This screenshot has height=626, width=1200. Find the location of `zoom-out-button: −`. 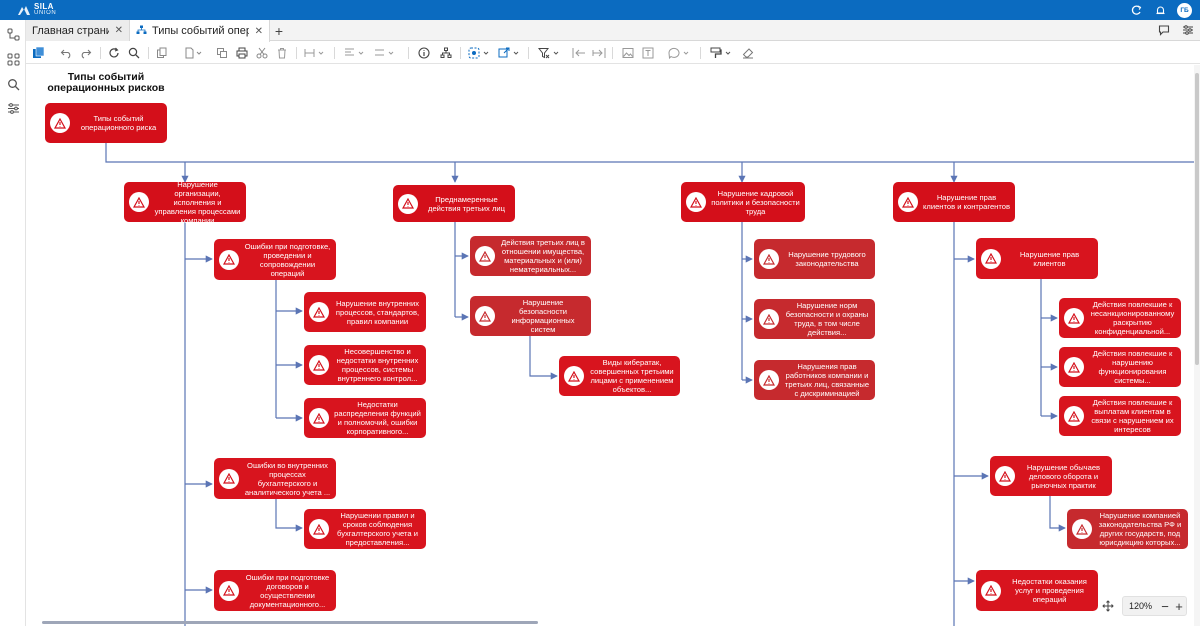

zoom-out-button: − is located at coordinates (1165, 606).